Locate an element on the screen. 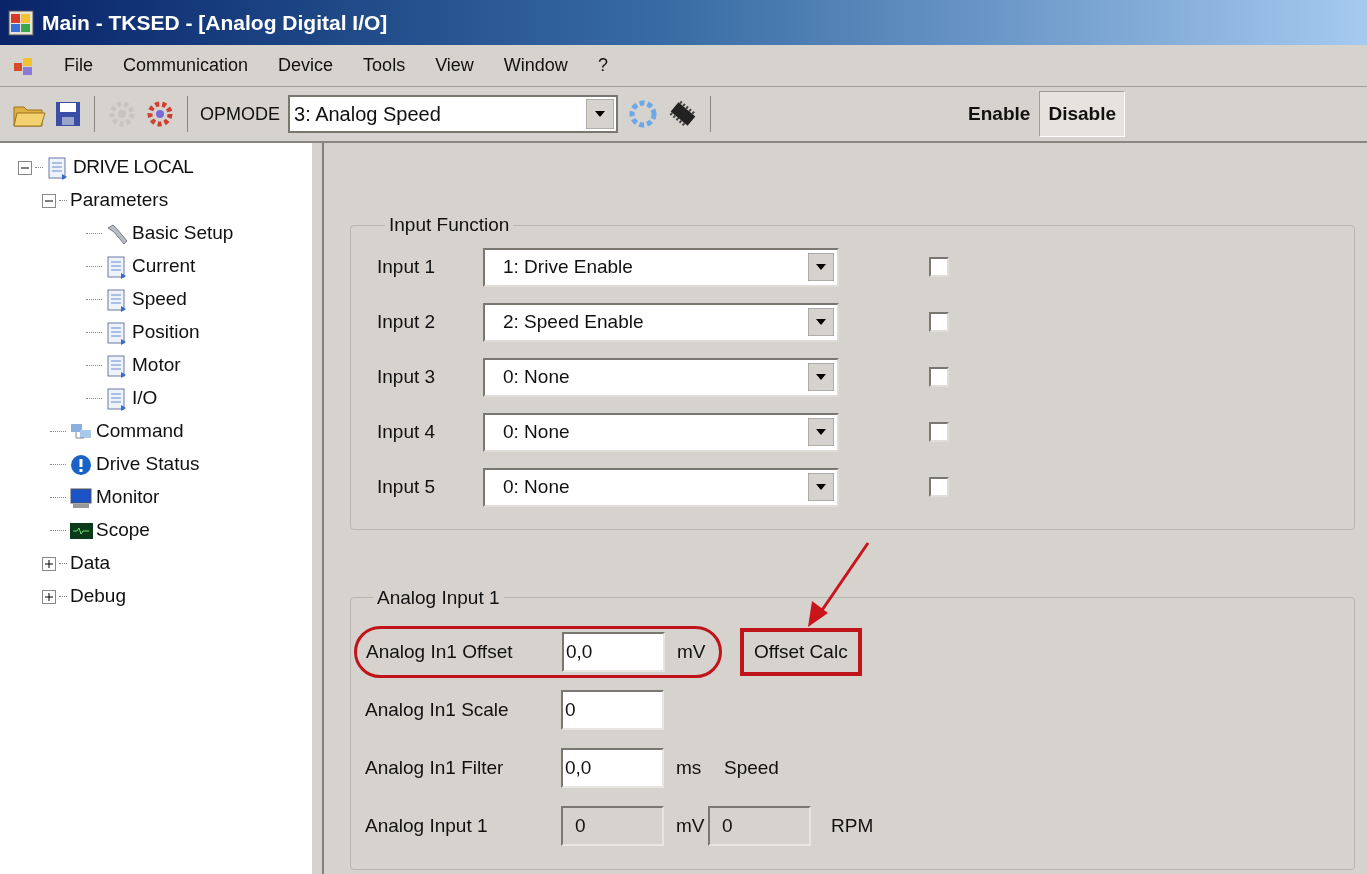 The width and height of the screenshot is (1367, 874). tree-item: DRIVE LOCAL is located at coordinates (133, 167).